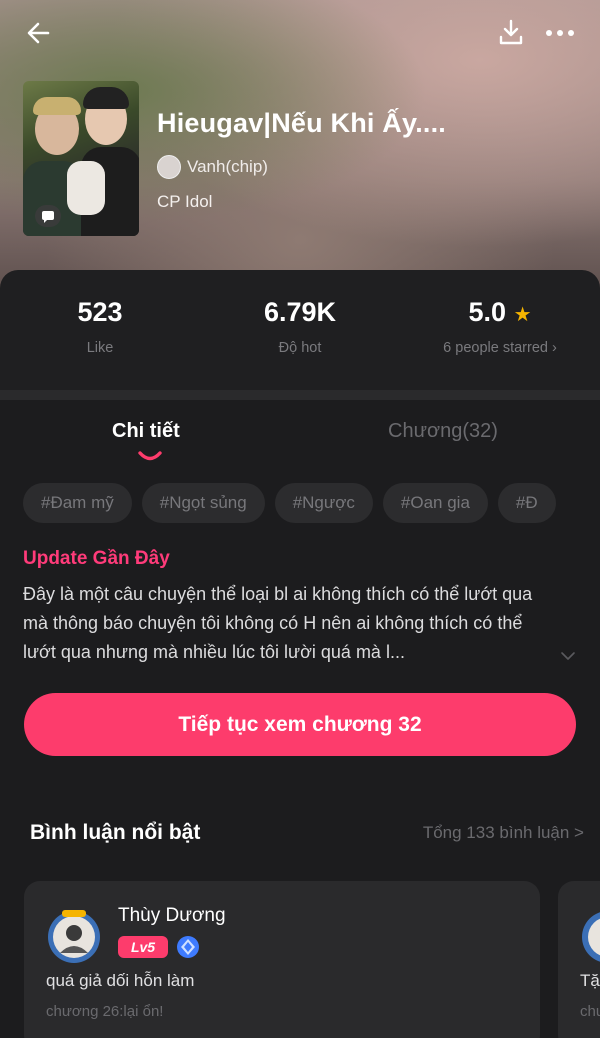  Describe the element at coordinates (146, 431) in the screenshot. I see `tab-details: Chi tiết` at that location.